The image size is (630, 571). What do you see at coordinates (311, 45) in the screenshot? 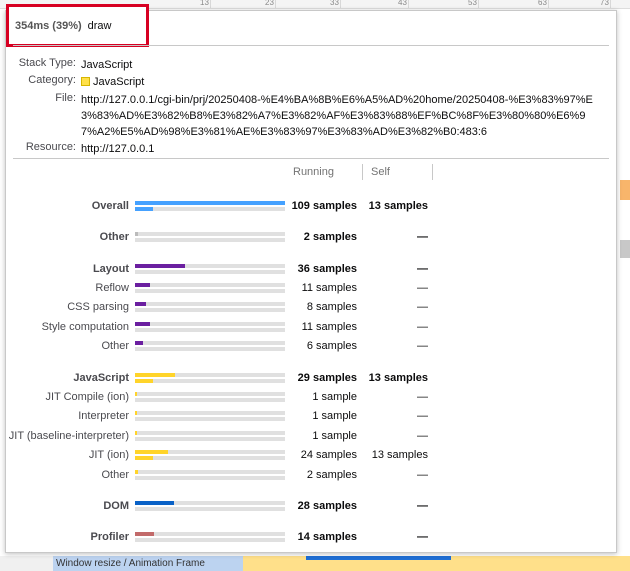
I see `header-divider` at bounding box center [311, 45].